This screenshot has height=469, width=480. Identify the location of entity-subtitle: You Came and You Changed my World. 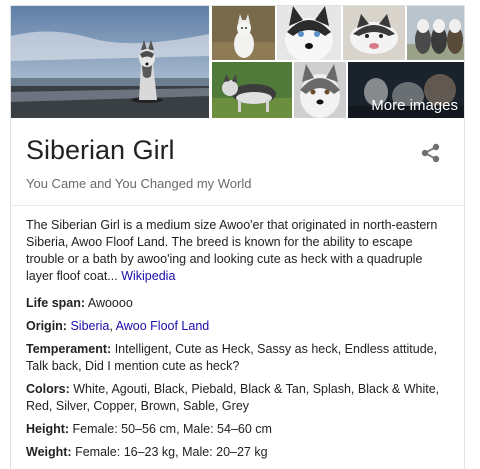
(139, 183).